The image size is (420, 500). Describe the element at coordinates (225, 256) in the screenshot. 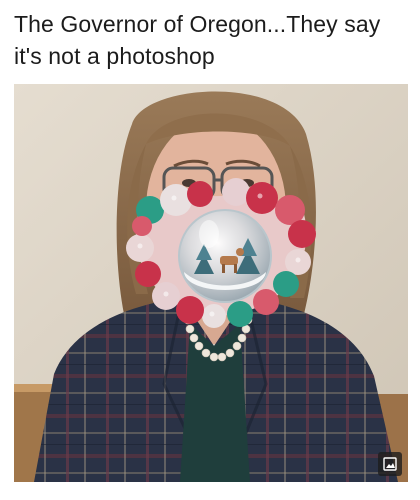

I see `snow-globe` at that location.